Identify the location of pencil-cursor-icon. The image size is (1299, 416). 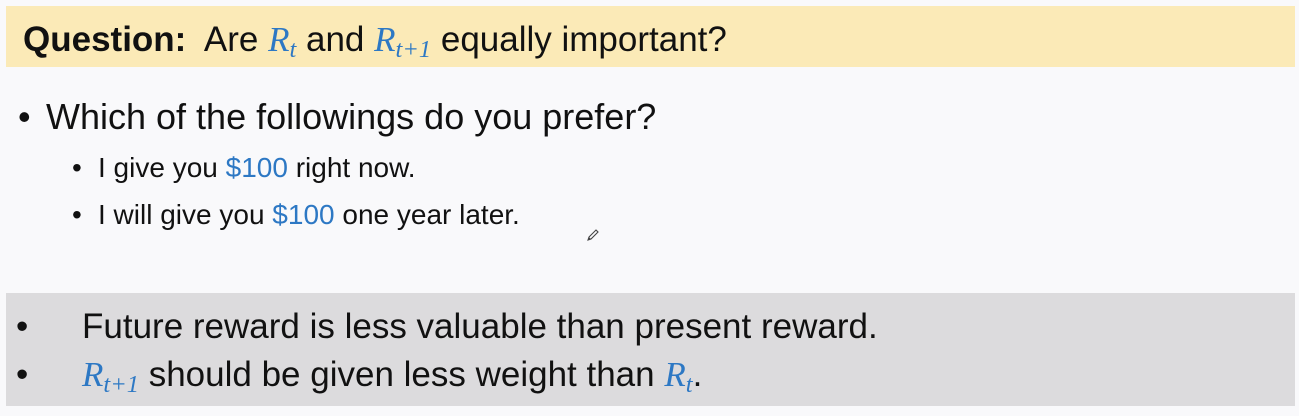
(593, 235).